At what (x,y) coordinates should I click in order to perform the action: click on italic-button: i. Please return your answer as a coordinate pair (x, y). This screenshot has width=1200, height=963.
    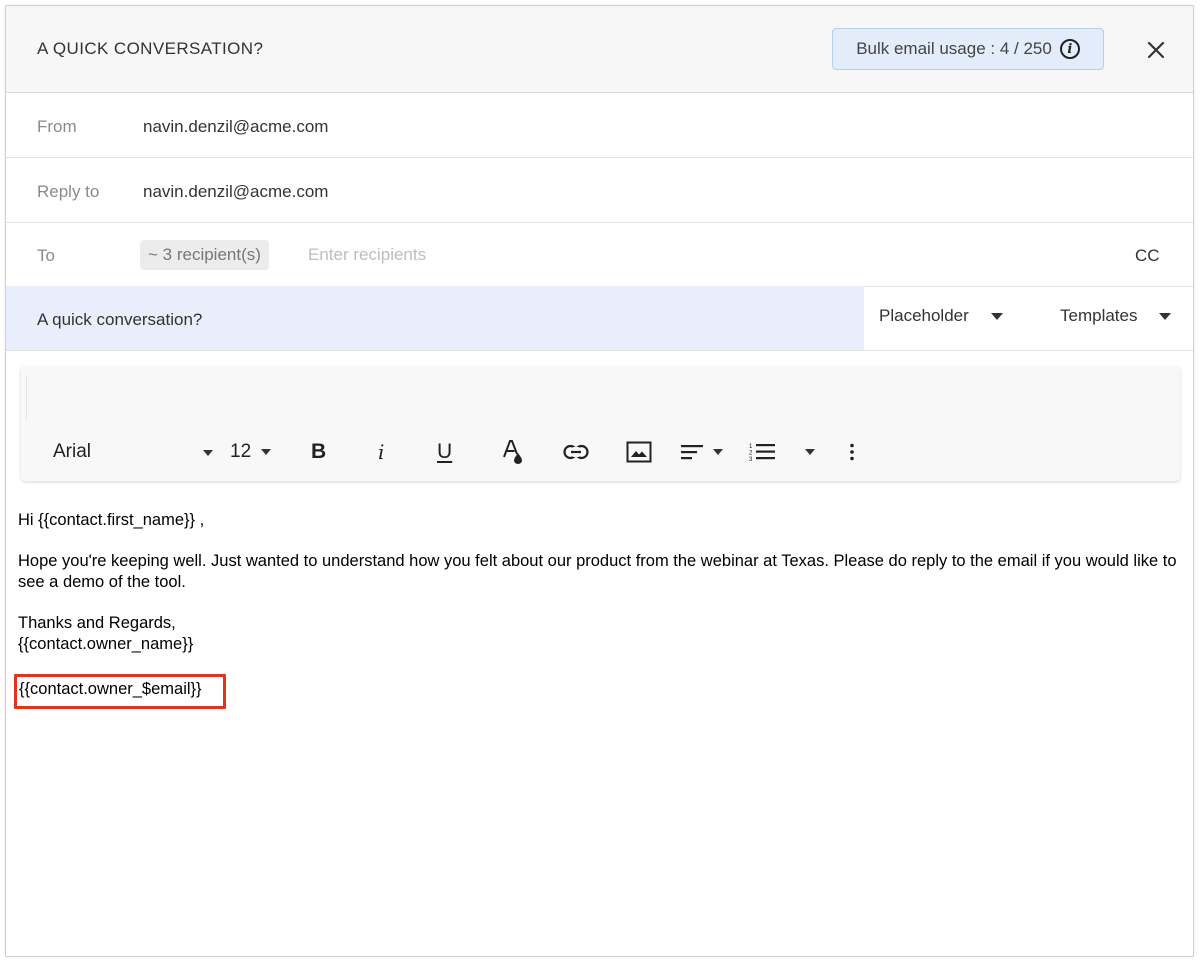
    Looking at the image, I should click on (381, 452).